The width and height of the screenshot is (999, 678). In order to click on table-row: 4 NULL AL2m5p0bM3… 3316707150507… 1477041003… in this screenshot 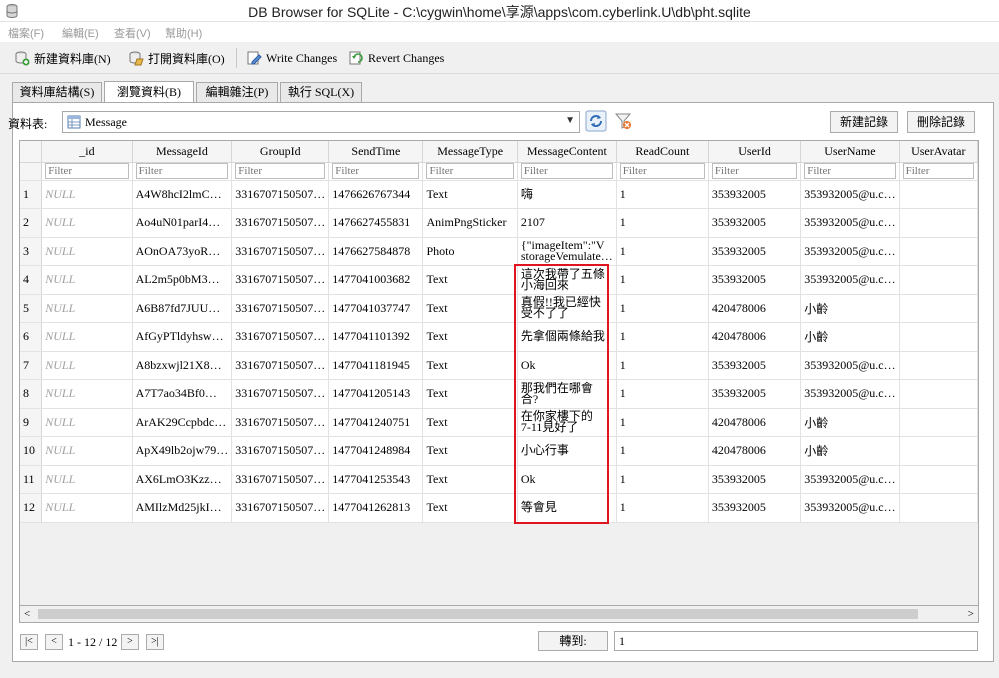, I will do `click(499, 280)`.